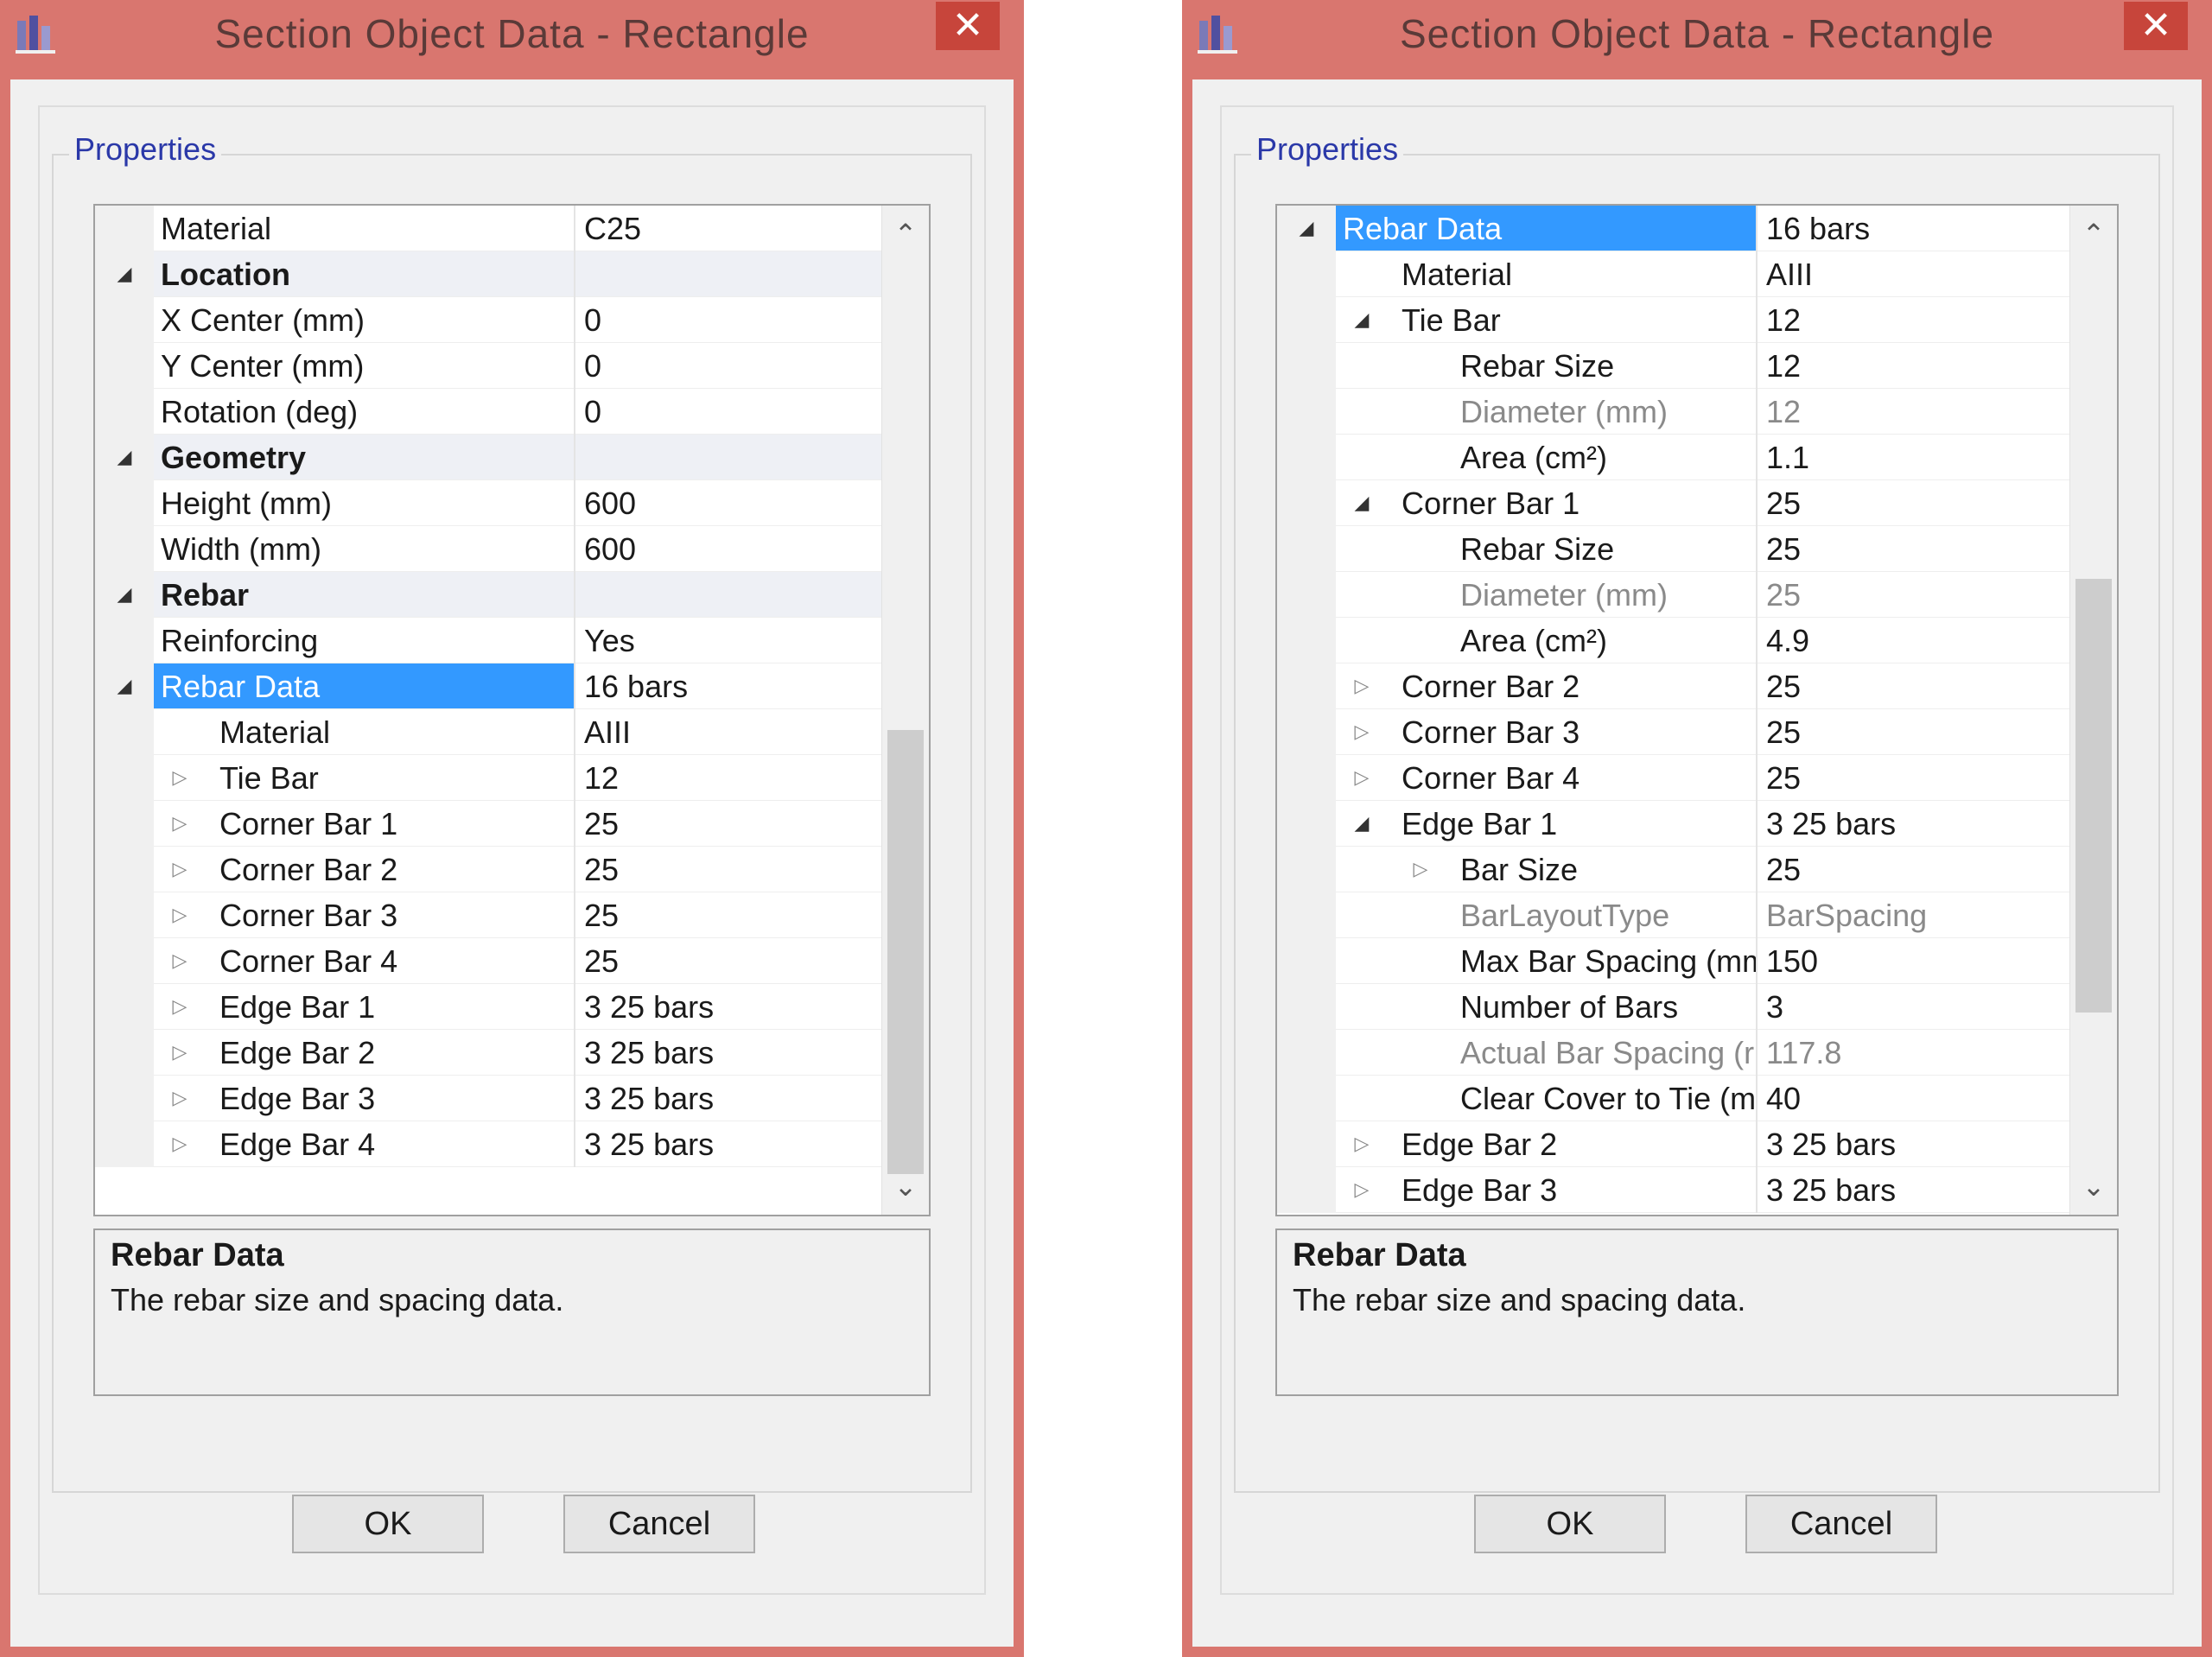  I want to click on property-name-cell: Material, so click(1546, 274).